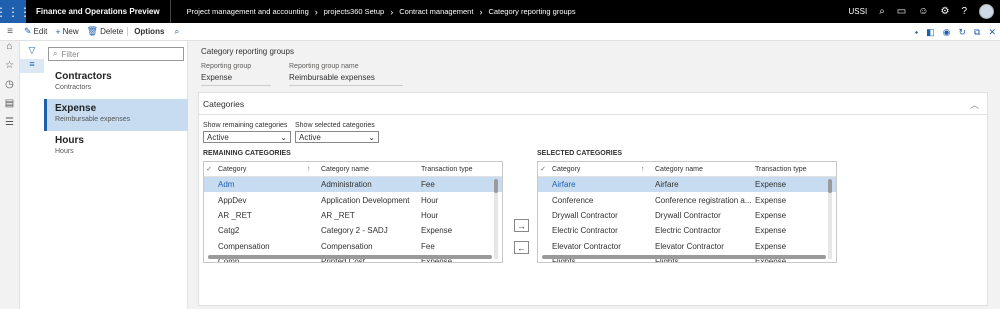 The width and height of the screenshot is (1000, 309). What do you see at coordinates (346, 79) in the screenshot?
I see `field-value: Reimbursable expenses` at bounding box center [346, 79].